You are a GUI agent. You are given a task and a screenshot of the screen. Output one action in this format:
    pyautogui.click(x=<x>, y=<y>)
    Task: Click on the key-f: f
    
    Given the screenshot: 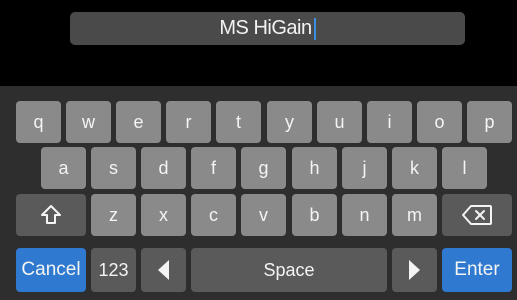 What is the action you would take?
    pyautogui.click(x=213, y=168)
    